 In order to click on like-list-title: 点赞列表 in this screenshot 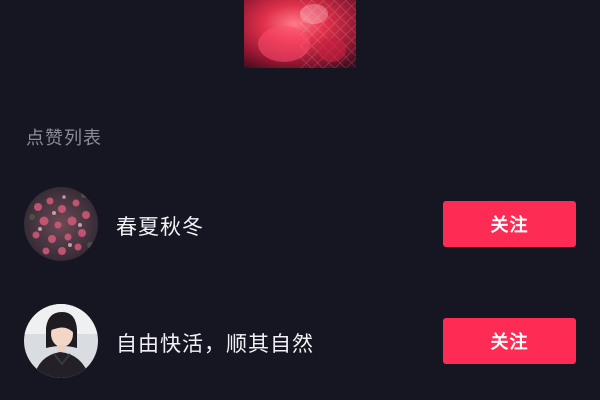, I will do `click(64, 138)`.